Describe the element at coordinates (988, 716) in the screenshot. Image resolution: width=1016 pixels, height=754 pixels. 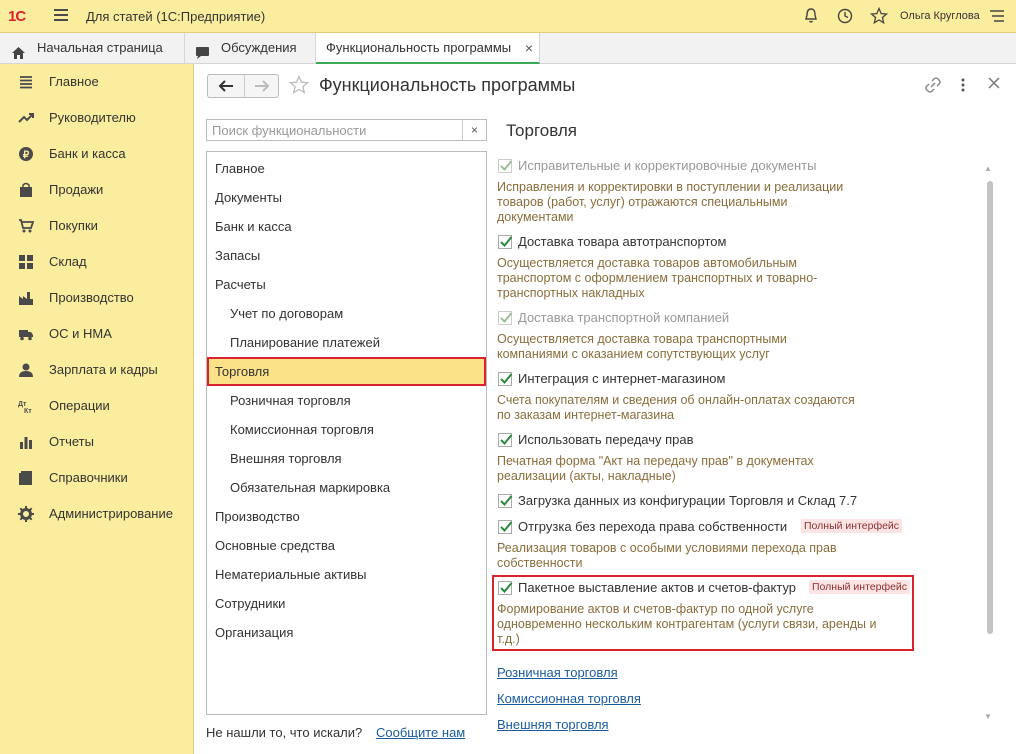
I see `scroll-down-icon: ▼` at that location.